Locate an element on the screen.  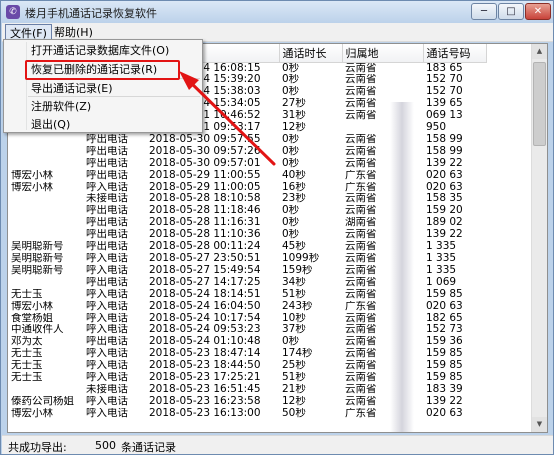
table-row: 无士玉 呼入电话 2018-05-24 18:14:51 51秒 云南省 159 85 is located at coordinates (247, 295).